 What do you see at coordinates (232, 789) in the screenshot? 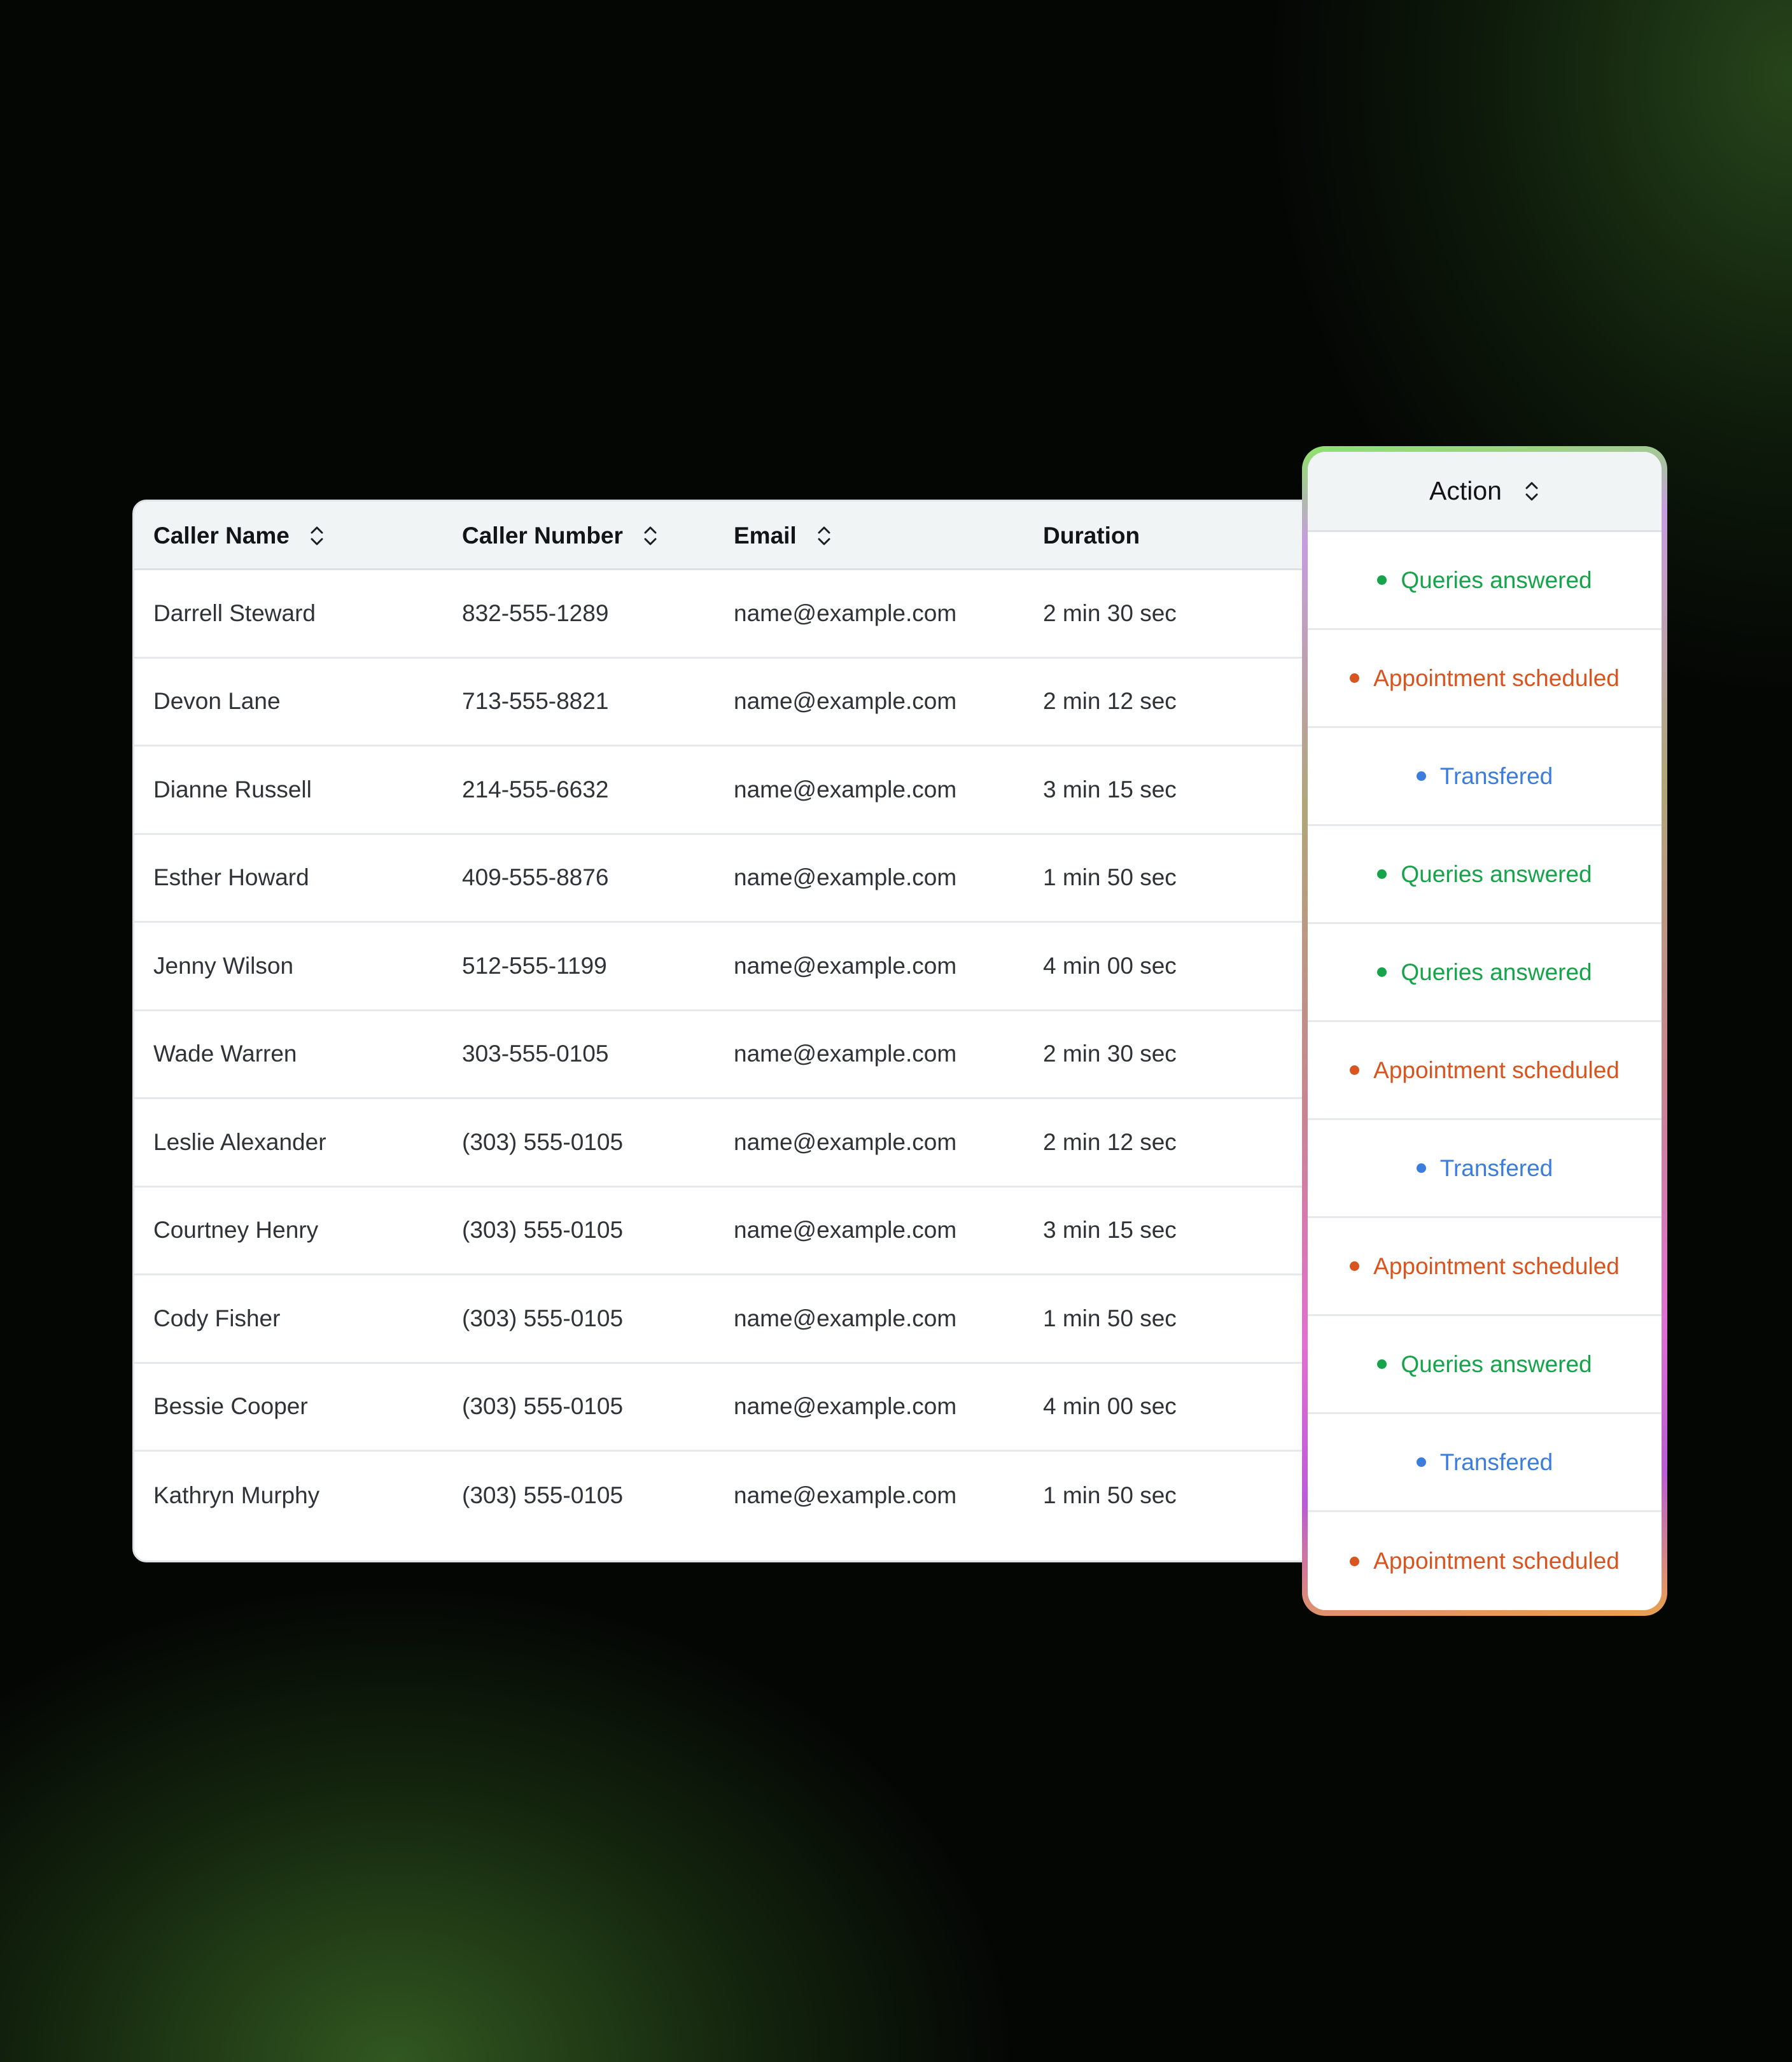
I see `caller-name-cell: Dianne Russell` at bounding box center [232, 789].